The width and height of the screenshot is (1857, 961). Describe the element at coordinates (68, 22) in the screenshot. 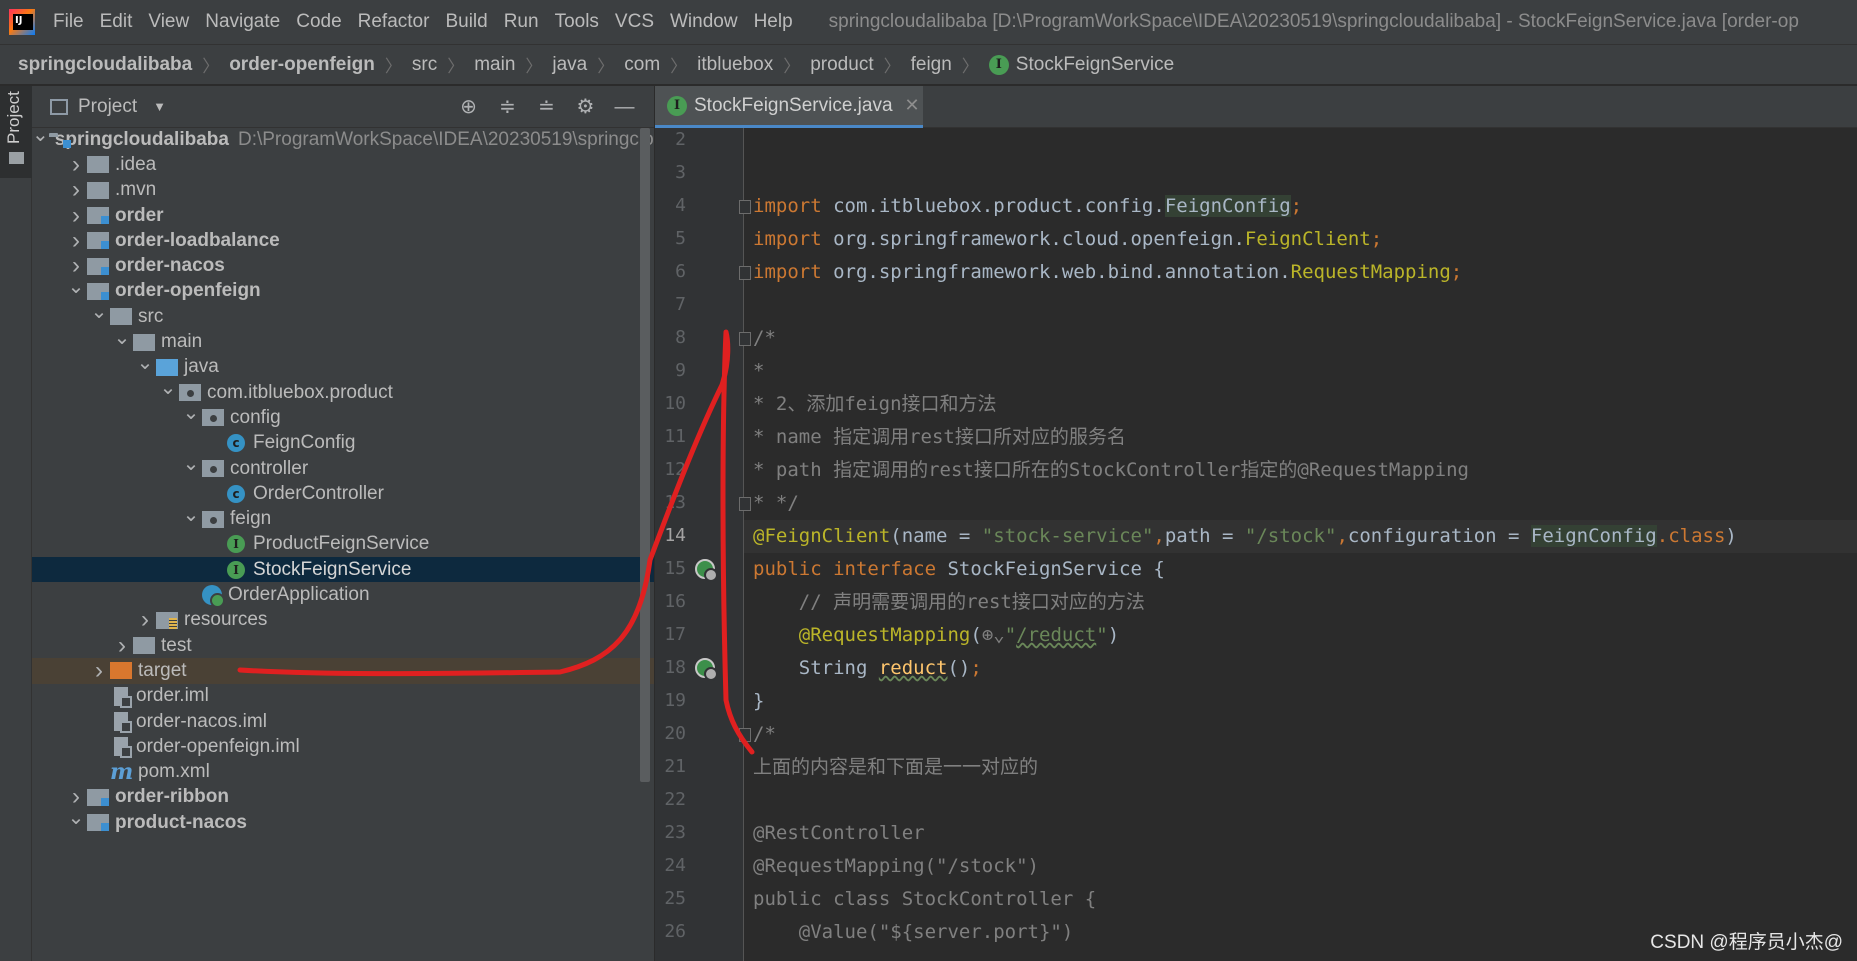

I see `menu-item-file: File` at that location.